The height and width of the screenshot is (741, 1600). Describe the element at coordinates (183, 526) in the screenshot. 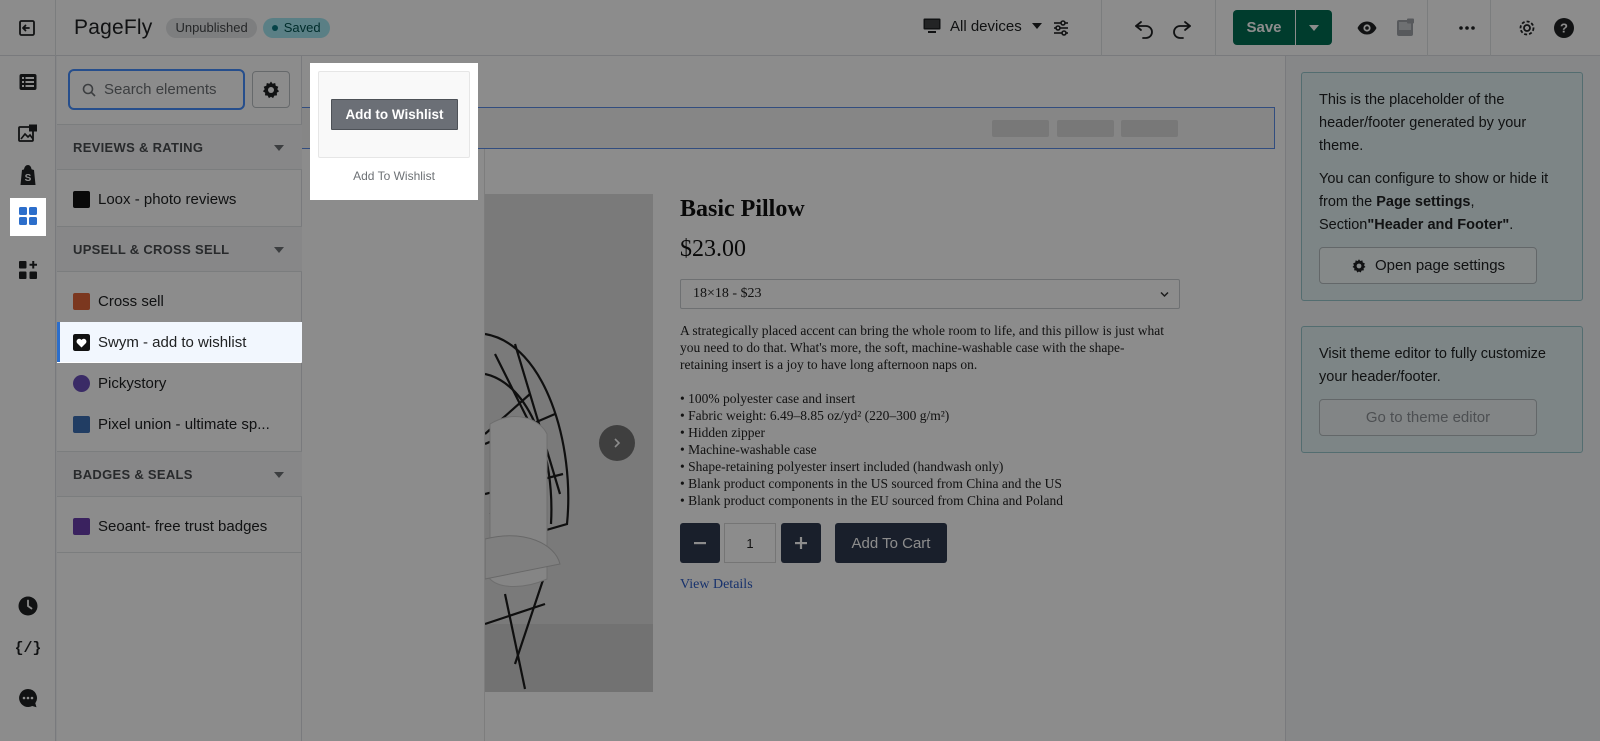

I see `element-item-label: Seoant- free trust badges` at that location.